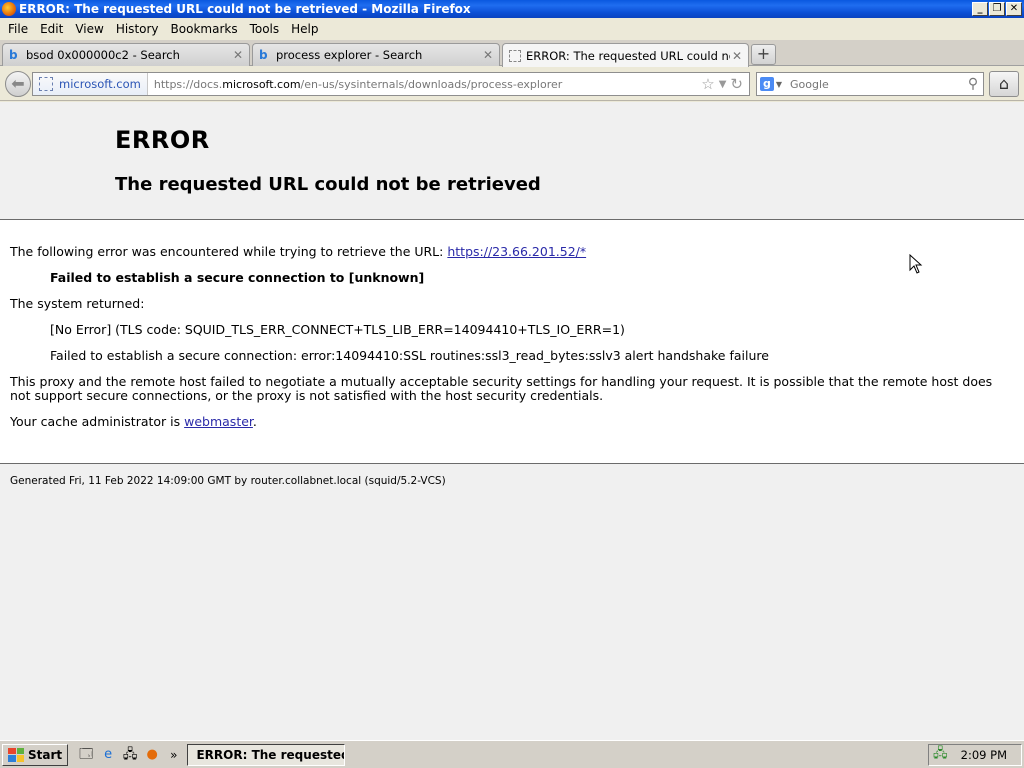 The image size is (1024, 768). Describe the element at coordinates (9, 9) in the screenshot. I see `firefox-logo-icon` at that location.